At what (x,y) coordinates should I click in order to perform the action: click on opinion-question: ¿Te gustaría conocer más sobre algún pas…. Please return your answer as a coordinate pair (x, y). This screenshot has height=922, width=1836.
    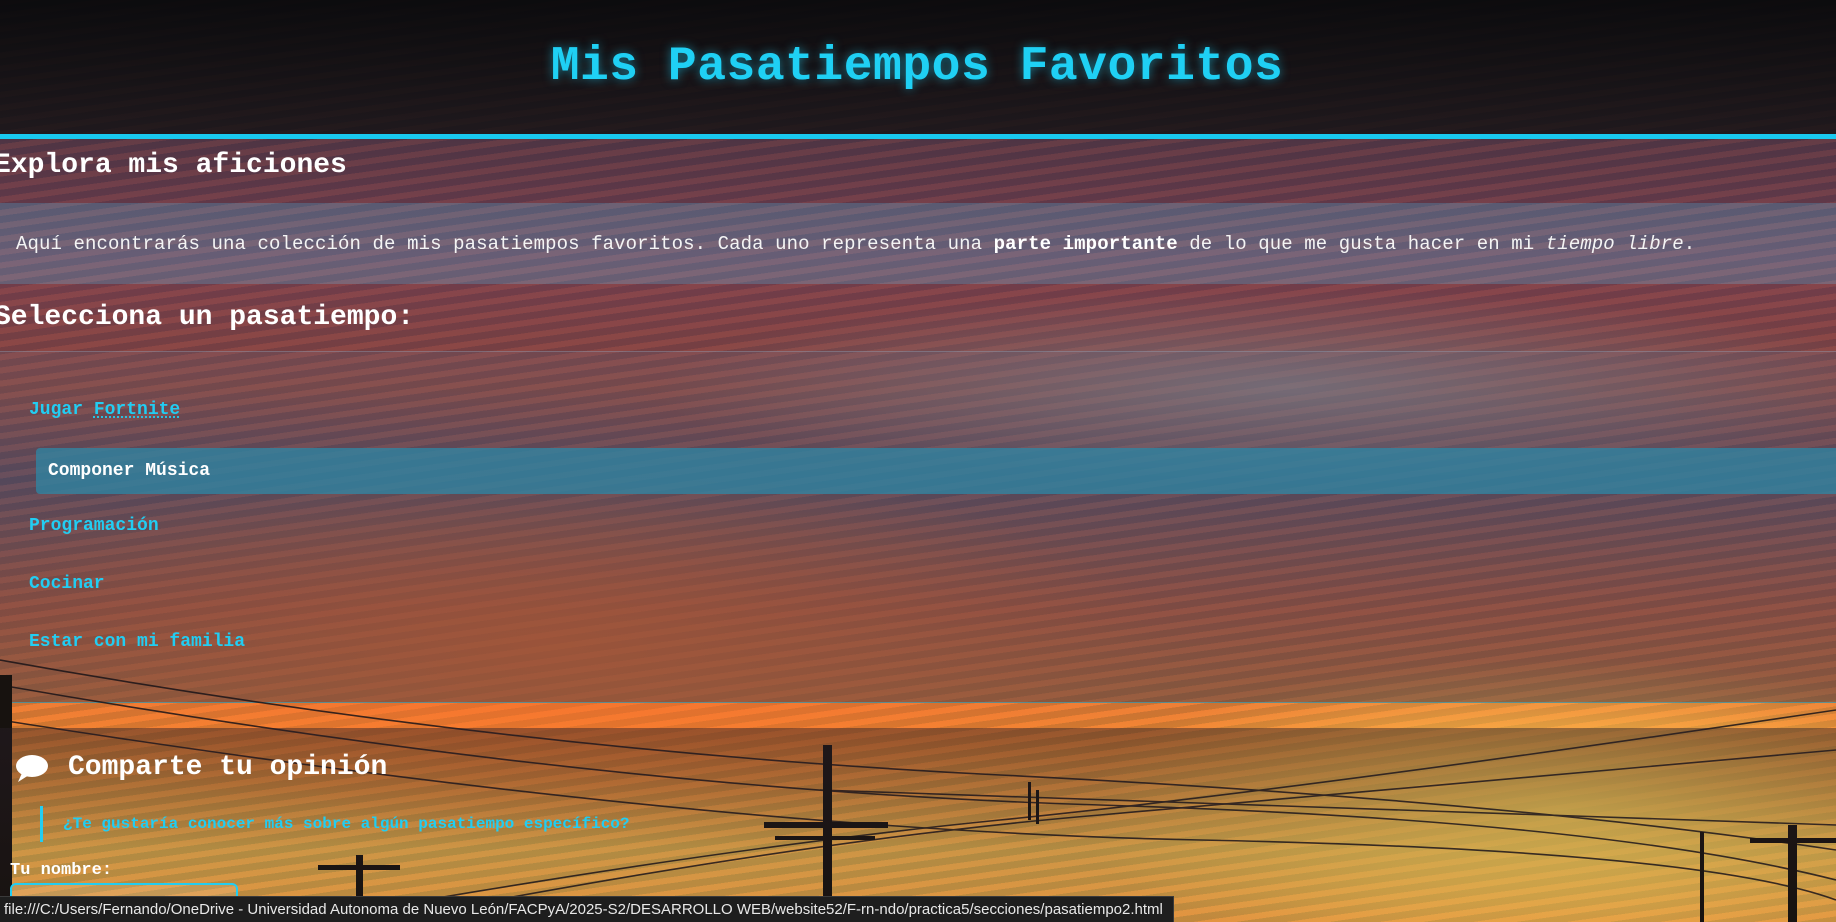
    Looking at the image, I should click on (346, 824).